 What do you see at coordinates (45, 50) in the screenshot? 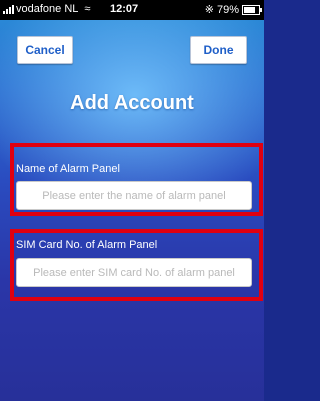
I see `cancel-button: Cancel` at bounding box center [45, 50].